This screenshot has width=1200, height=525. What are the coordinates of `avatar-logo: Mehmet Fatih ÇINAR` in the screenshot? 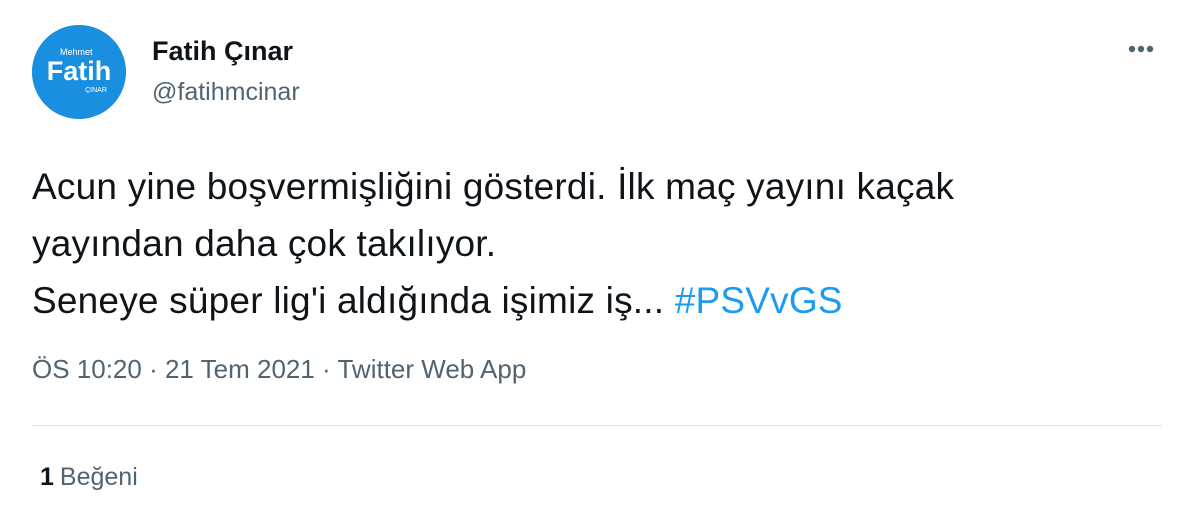 It's located at (79, 72).